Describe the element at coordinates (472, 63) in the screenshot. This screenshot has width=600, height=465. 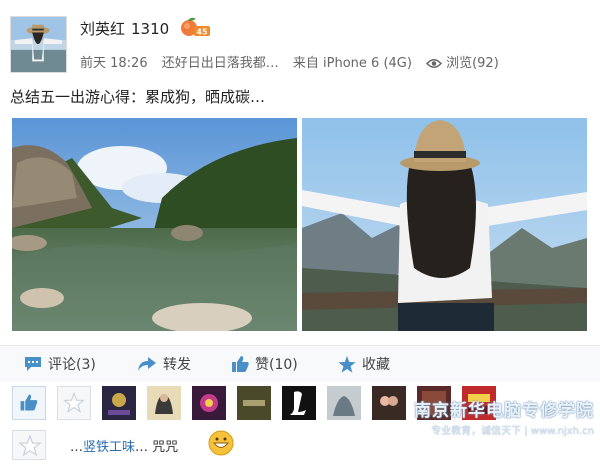
I see `view-count-text: 浏览(92)` at that location.